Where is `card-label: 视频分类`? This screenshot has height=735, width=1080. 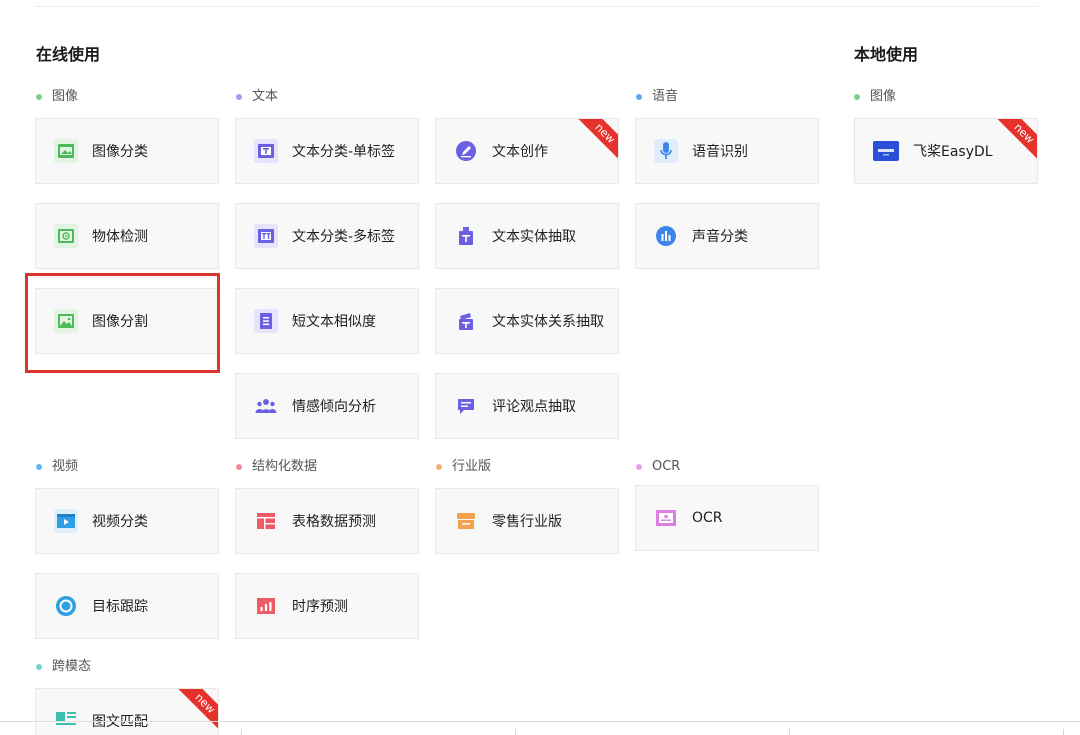
card-label: 视频分类 is located at coordinates (120, 522).